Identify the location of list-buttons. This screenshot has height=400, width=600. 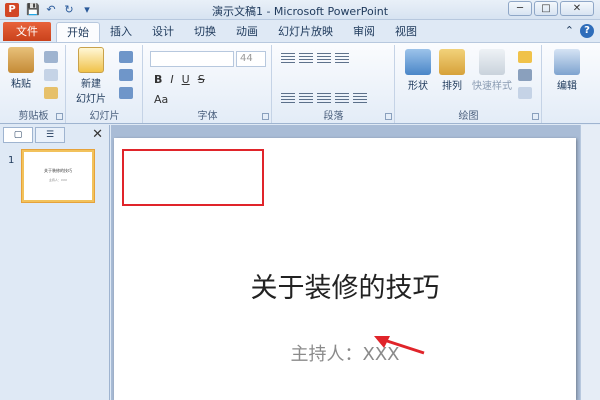
(315, 59).